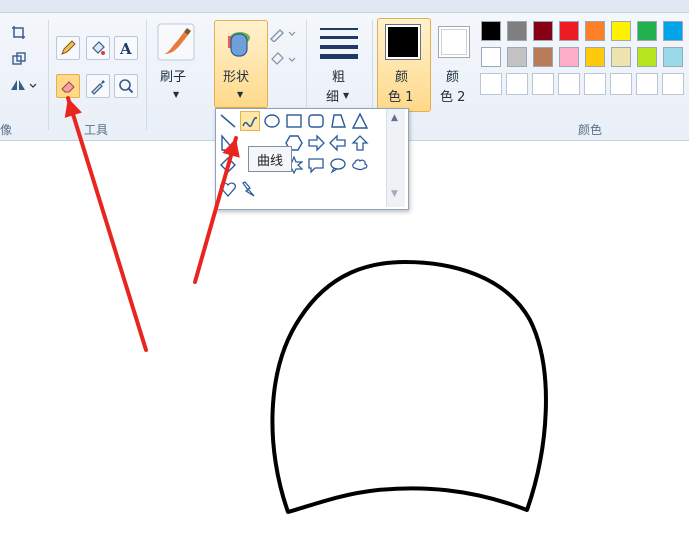  What do you see at coordinates (215, 210) in the screenshot?
I see `annotation-arrow-curve` at bounding box center [215, 210].